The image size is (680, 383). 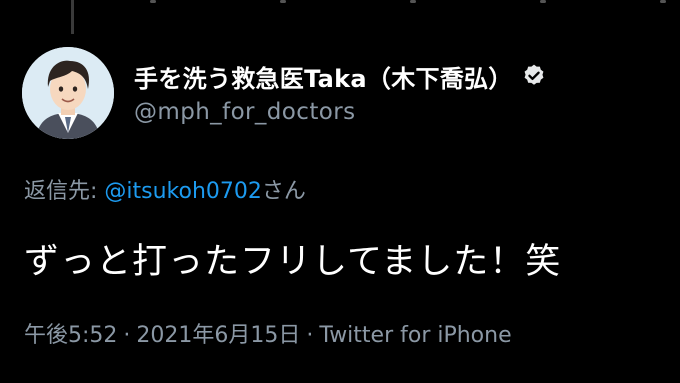 I want to click on reply-to-line: 返信先: @itsukoh0702さん, so click(x=165, y=189).